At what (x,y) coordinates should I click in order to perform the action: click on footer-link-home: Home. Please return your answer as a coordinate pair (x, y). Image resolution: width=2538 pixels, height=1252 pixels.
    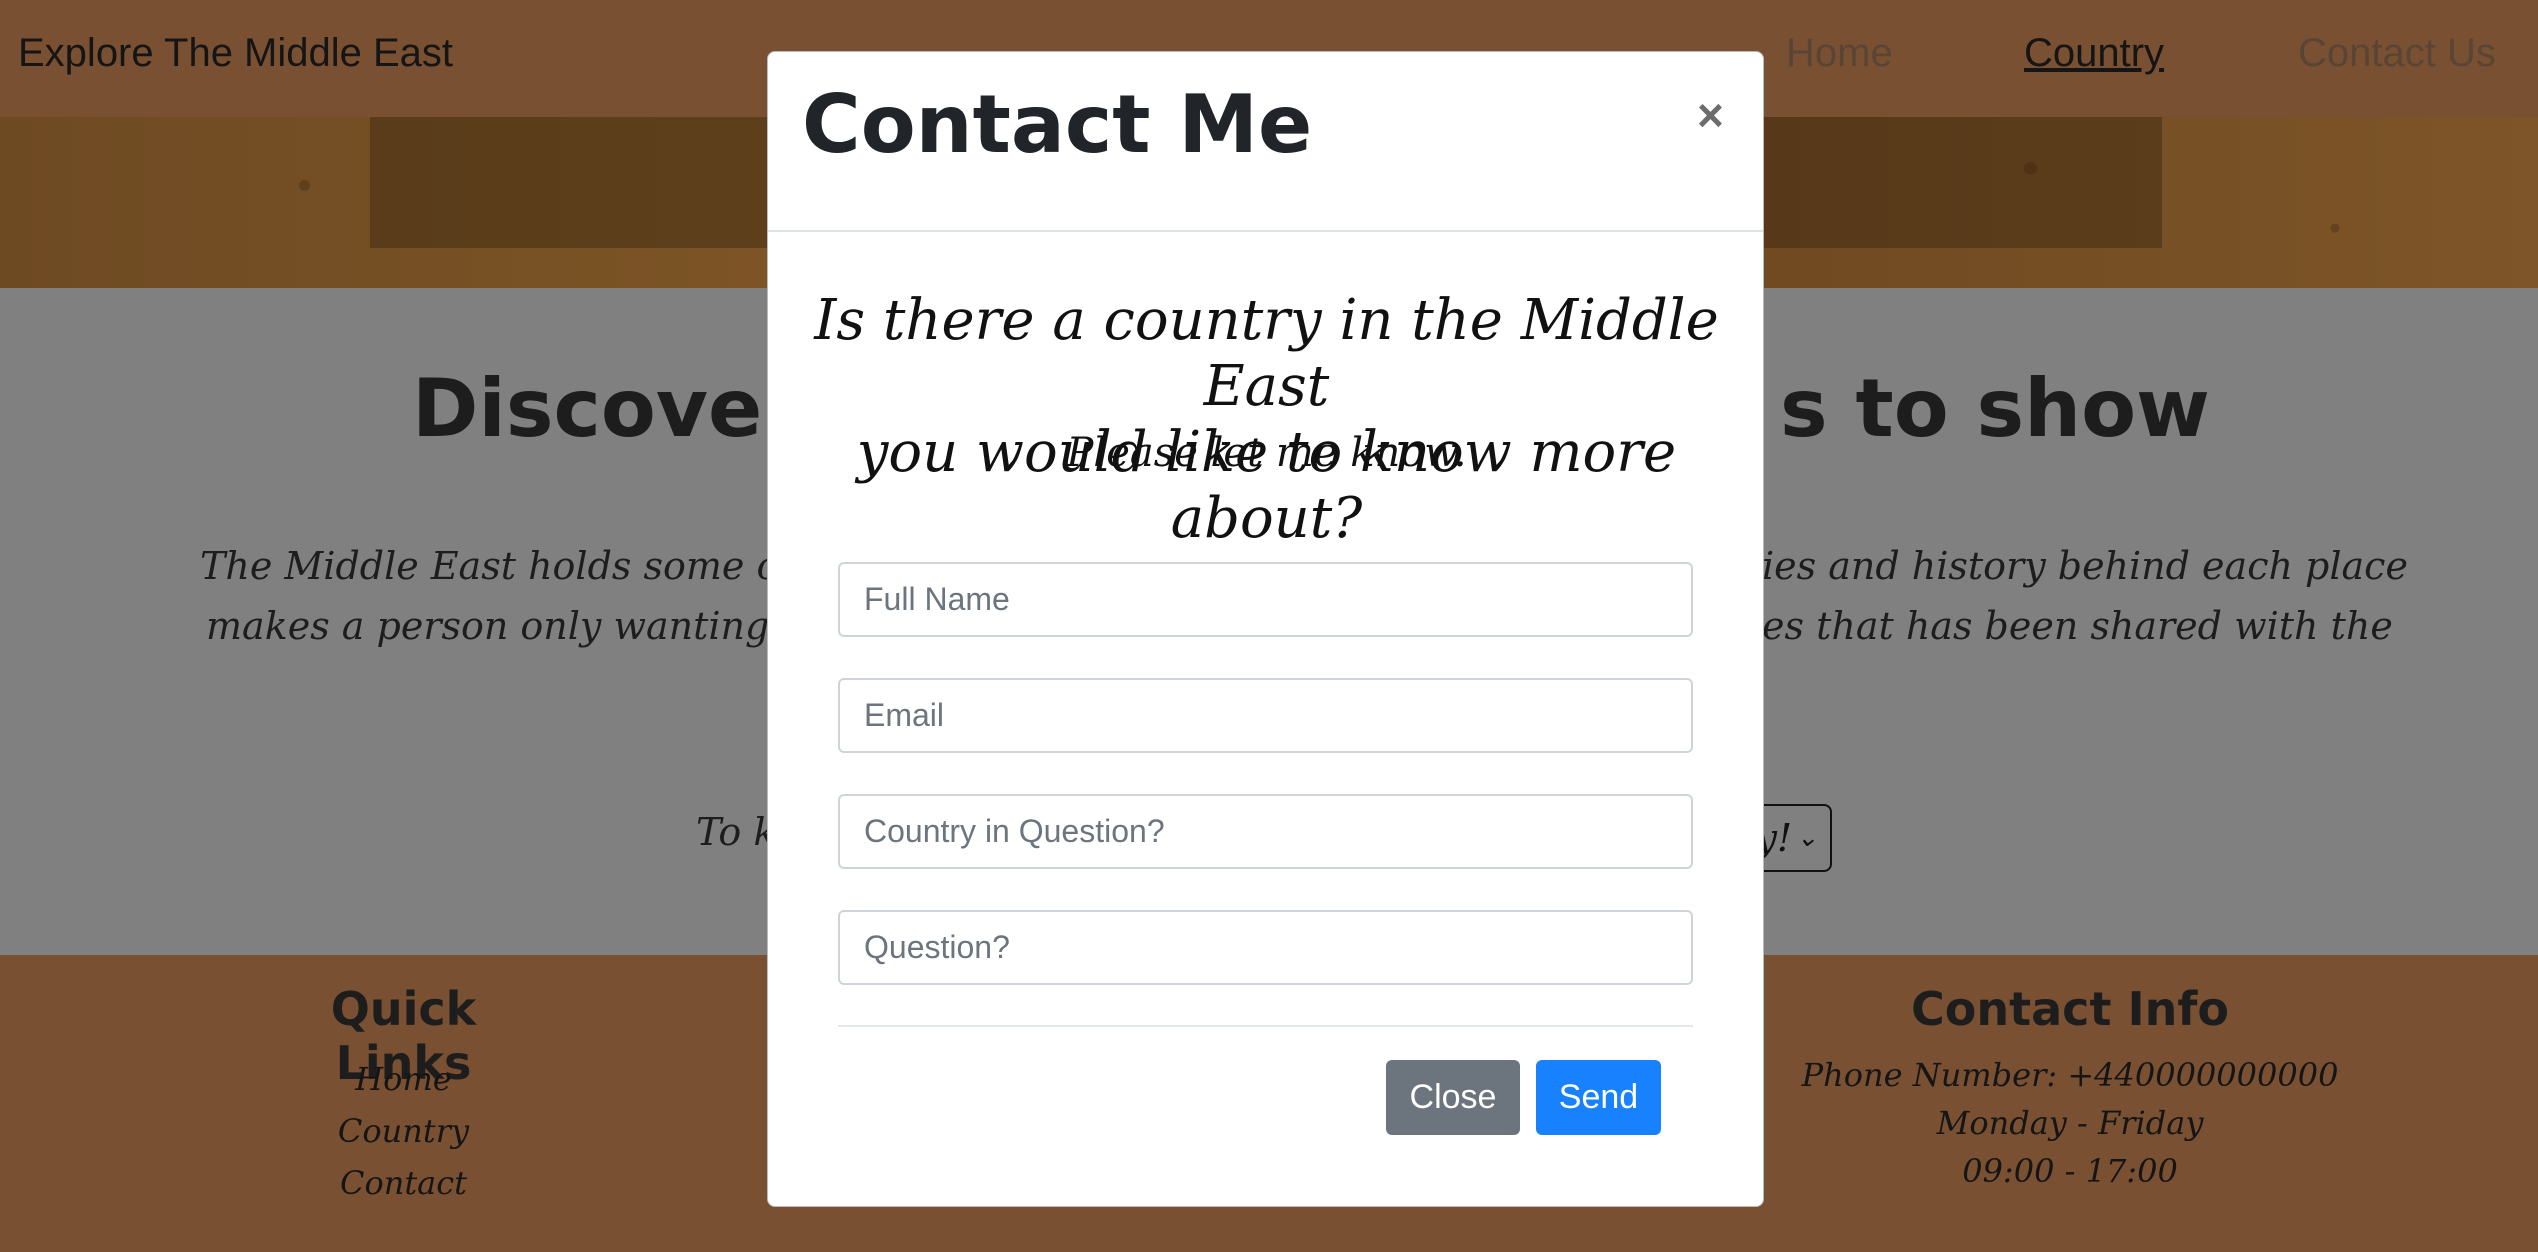
    Looking at the image, I should click on (403, 1079).